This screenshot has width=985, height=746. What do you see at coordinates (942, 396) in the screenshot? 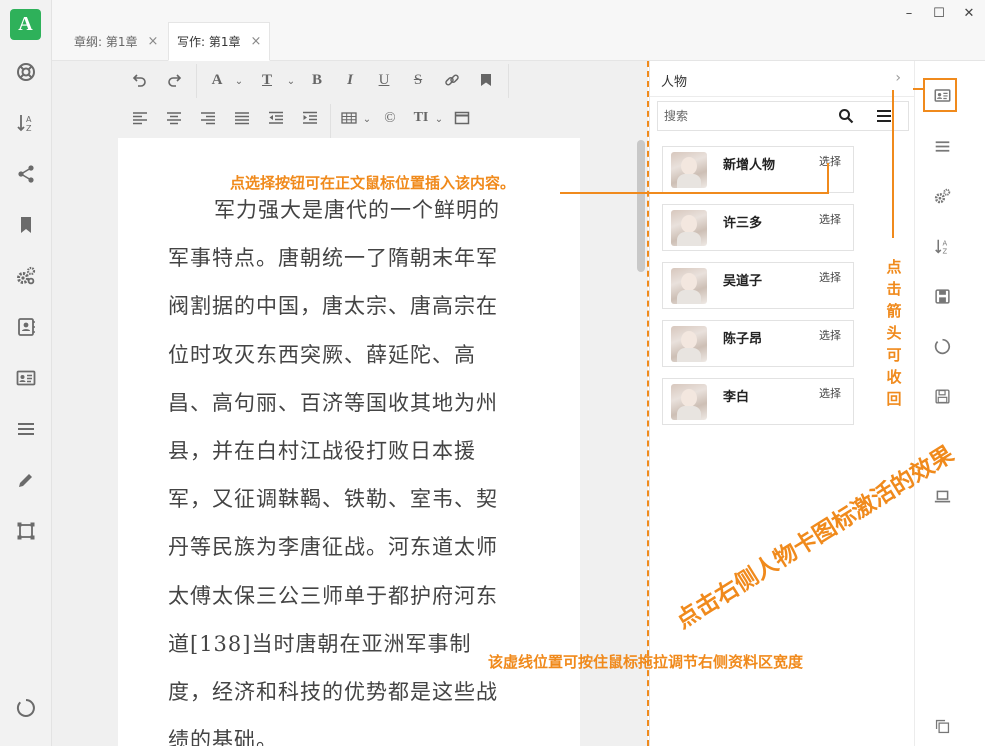
I see `floppy-icon` at bounding box center [942, 396].